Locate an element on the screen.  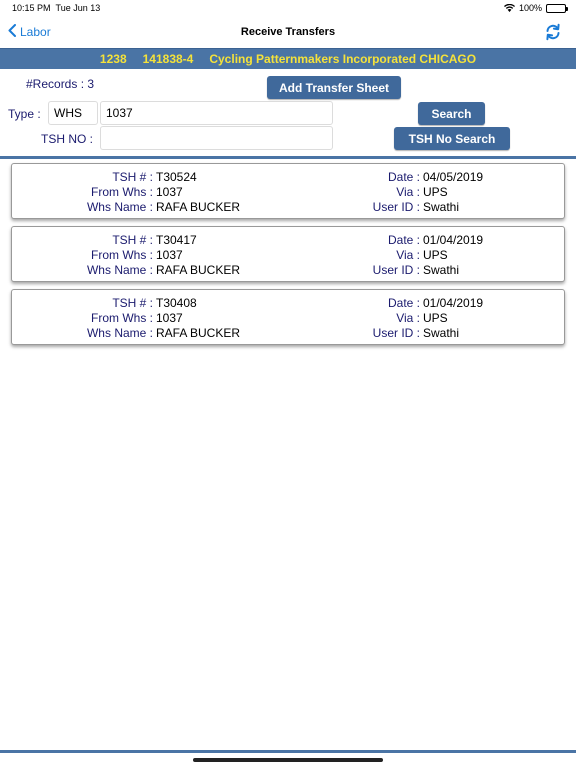
battery-icon is located at coordinates (557, 8).